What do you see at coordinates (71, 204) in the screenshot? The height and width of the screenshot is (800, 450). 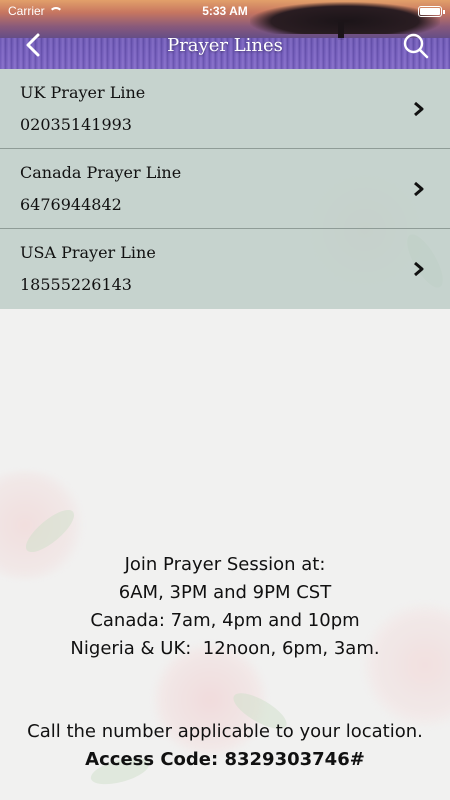 I see `prayer-line-number: 6476944842` at bounding box center [71, 204].